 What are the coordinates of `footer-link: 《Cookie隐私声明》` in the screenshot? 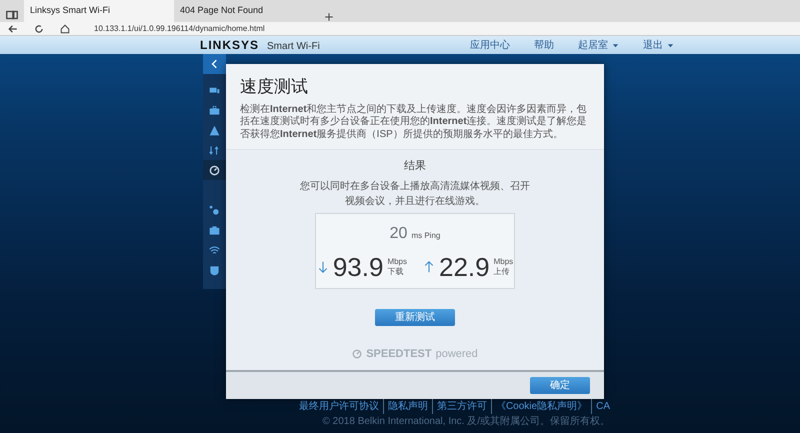 It's located at (539, 406).